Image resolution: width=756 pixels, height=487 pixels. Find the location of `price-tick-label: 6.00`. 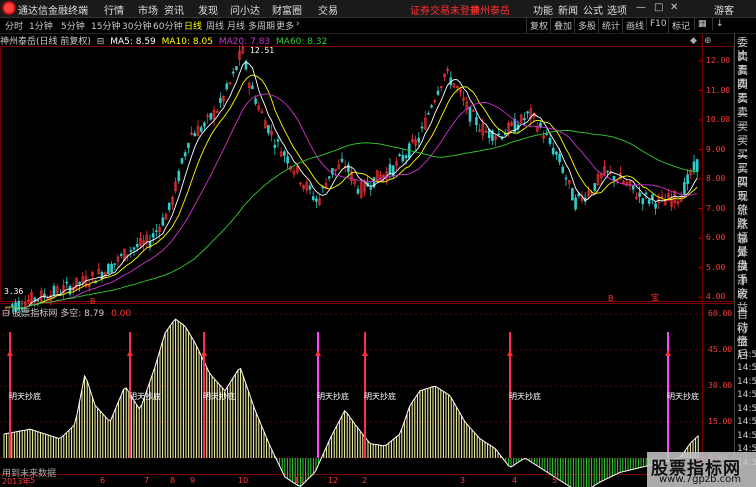

price-tick-label: 6.00 is located at coordinates (716, 237).